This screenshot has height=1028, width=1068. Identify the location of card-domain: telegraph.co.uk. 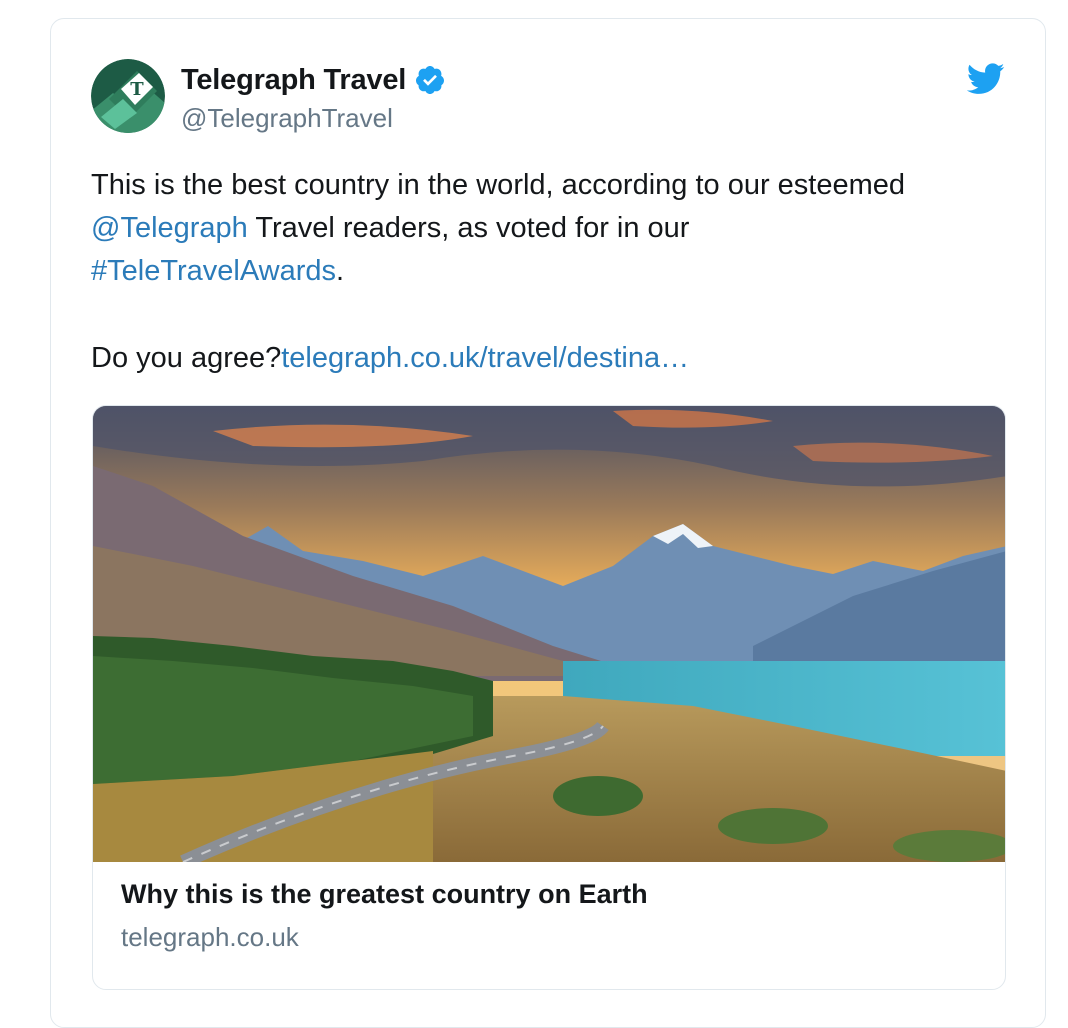
(210, 937).